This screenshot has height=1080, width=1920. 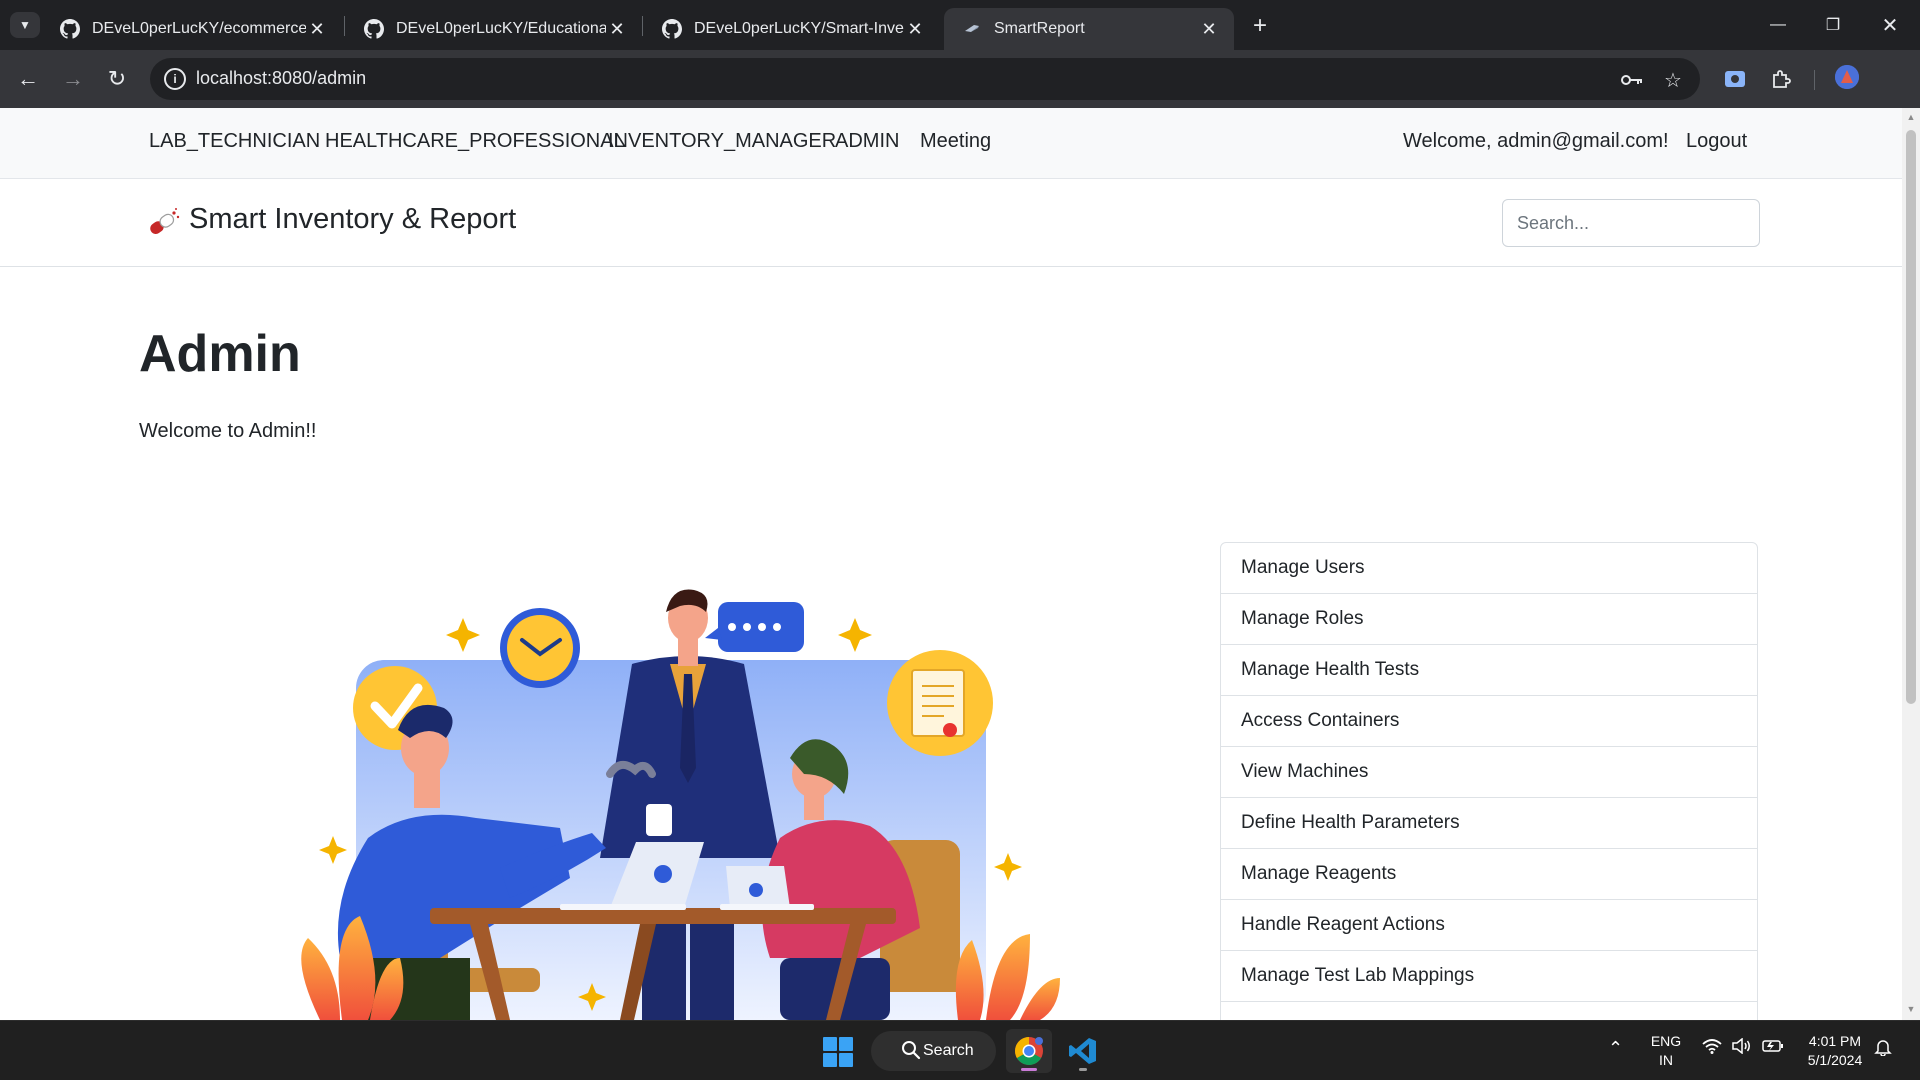 I want to click on chrome-taskbar-app, so click(x=1029, y=1051).